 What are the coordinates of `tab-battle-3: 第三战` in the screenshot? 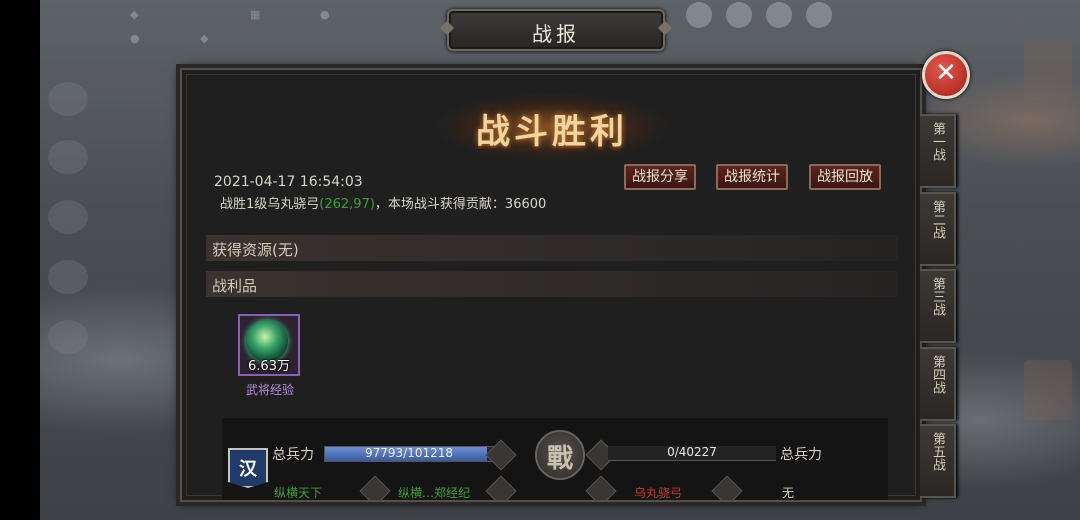 It's located at (938, 306).